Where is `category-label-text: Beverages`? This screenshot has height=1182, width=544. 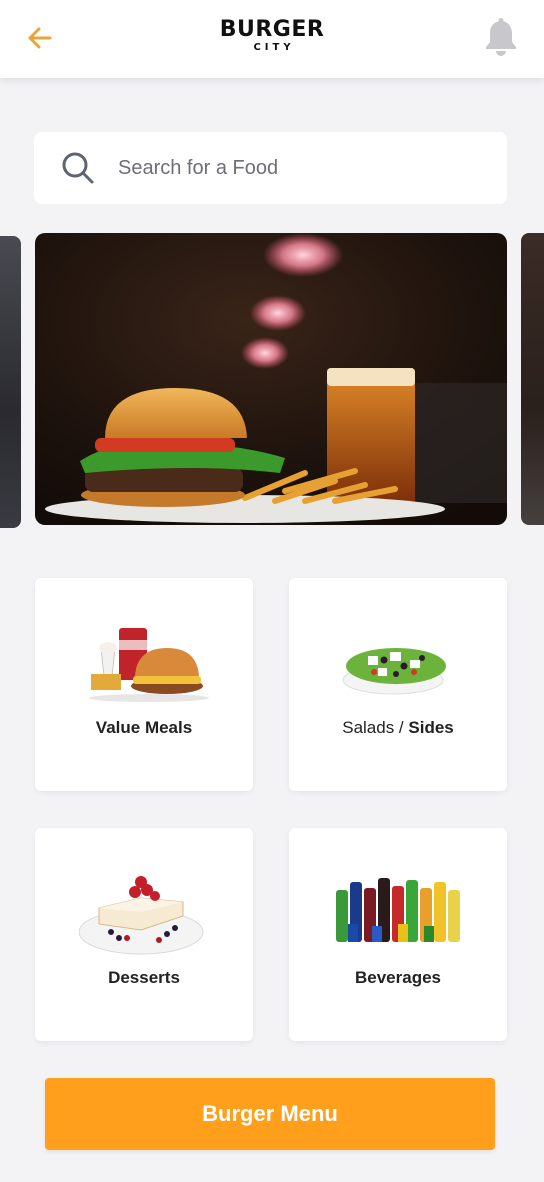 category-label-text: Beverages is located at coordinates (397, 977).